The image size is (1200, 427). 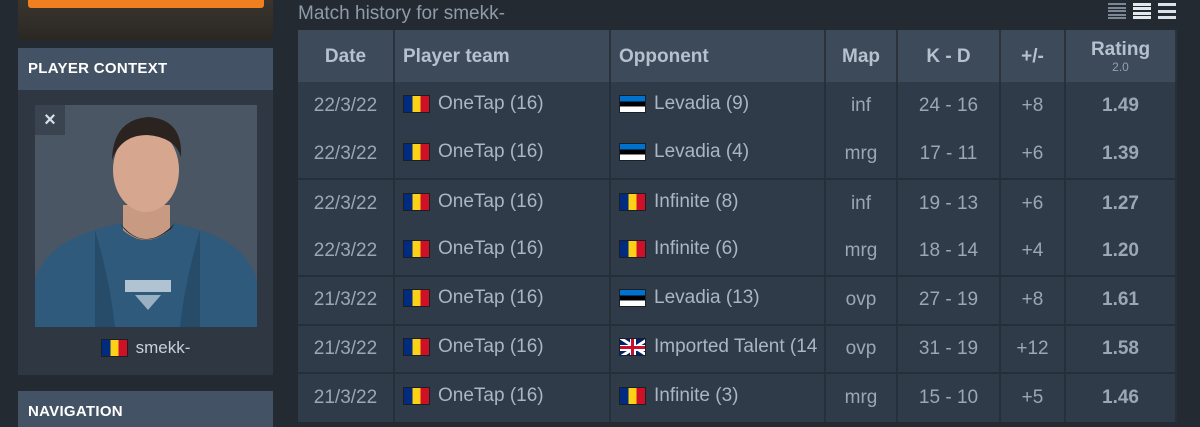 I want to click on column-header-date: Date, so click(x=346, y=56).